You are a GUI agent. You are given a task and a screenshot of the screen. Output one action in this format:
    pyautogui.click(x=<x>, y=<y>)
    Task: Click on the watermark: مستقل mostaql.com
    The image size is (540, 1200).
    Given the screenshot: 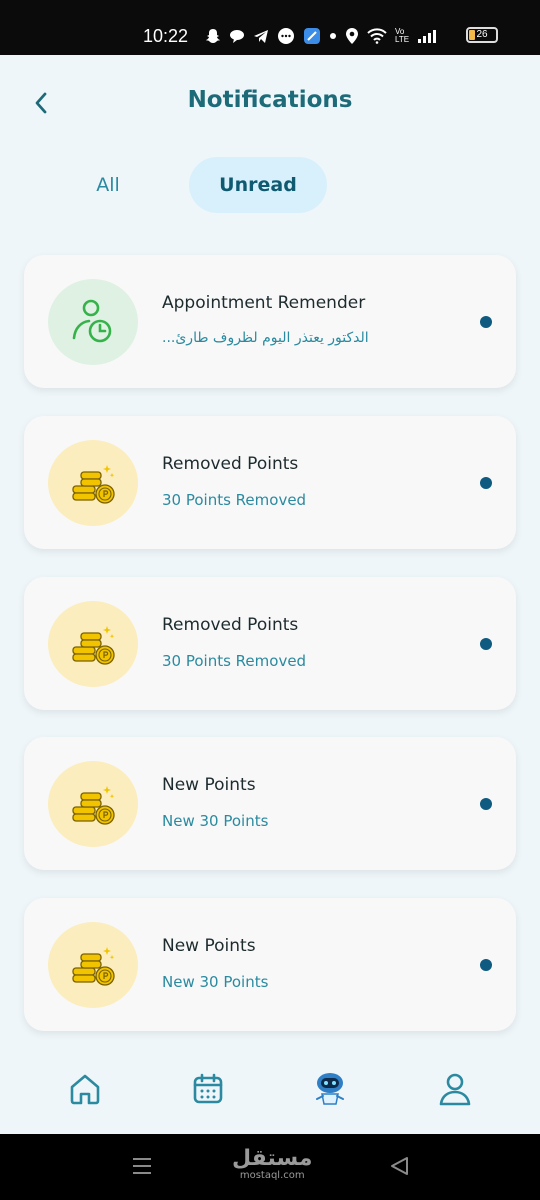 What is the action you would take?
    pyautogui.click(x=272, y=1165)
    